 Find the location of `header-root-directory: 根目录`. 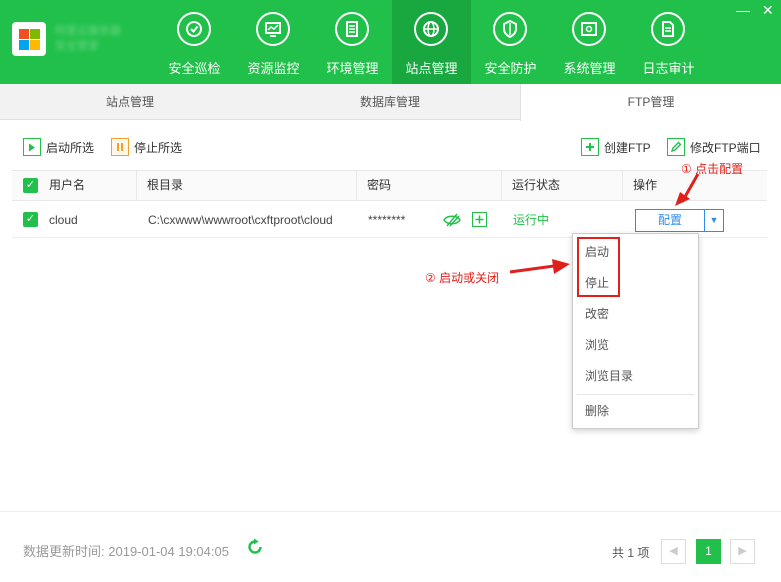

header-root-directory: 根目录 is located at coordinates (246, 185).